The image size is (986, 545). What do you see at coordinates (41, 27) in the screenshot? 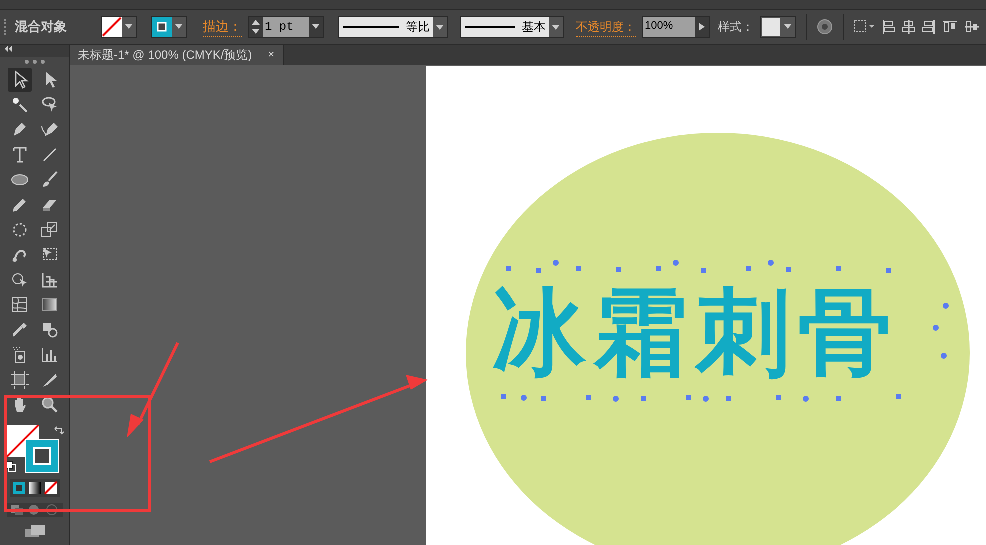
I see `selection-label: 混合对象` at bounding box center [41, 27].